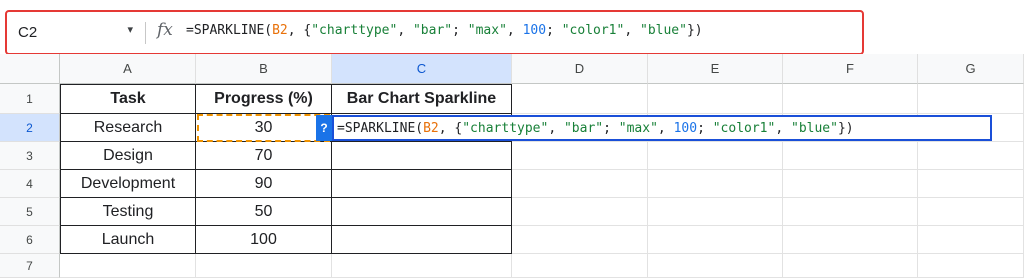 Image resolution: width=1024 pixels, height=278 pixels. I want to click on row-header-3: 3, so click(30, 156).